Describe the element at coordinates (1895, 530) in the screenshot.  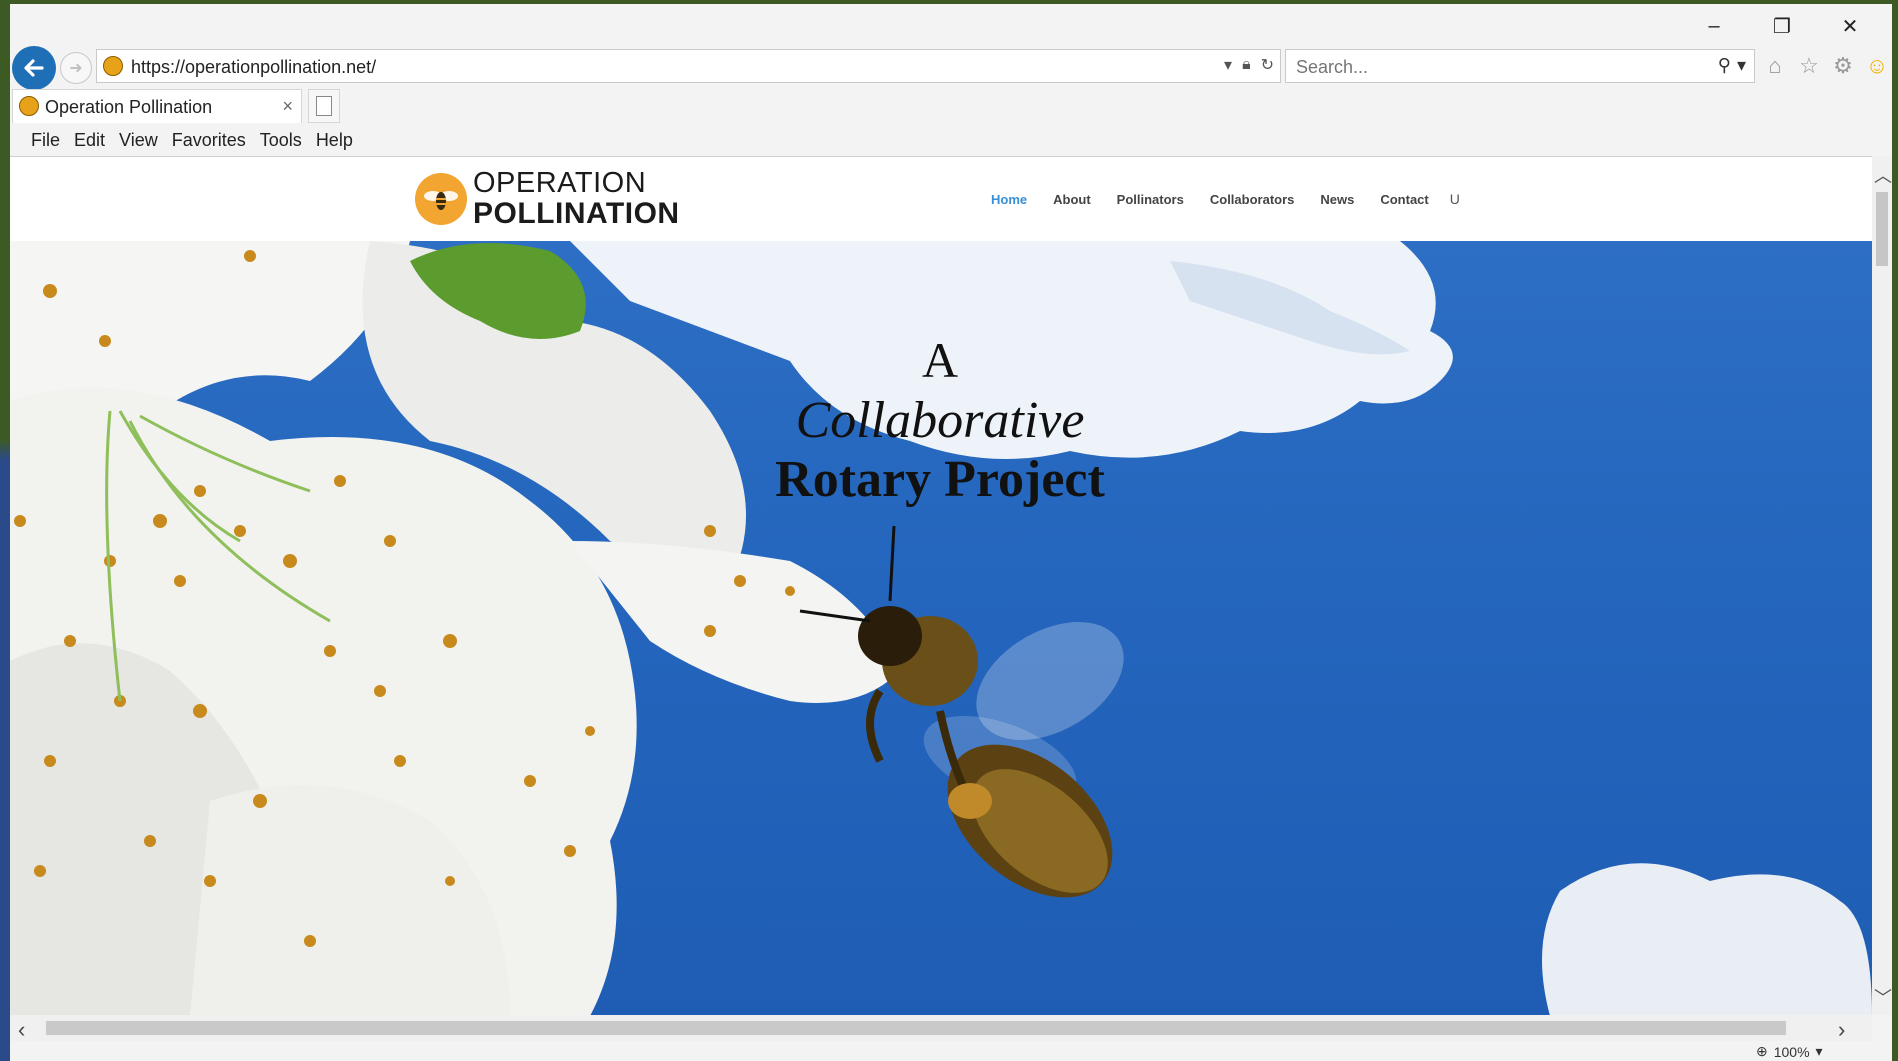
I see `frame-edge-right` at that location.